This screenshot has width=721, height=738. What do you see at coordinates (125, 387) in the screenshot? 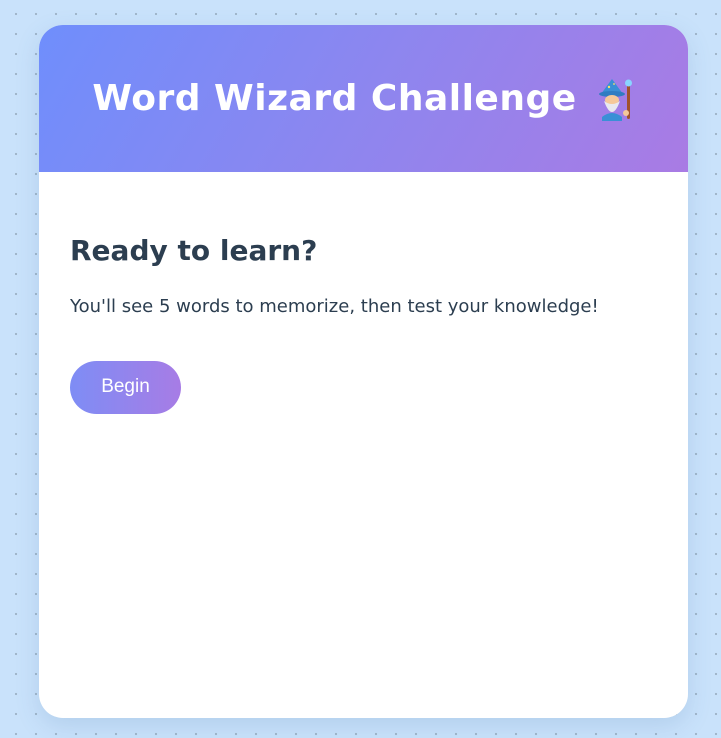
I see `begin-button: Begin` at bounding box center [125, 387].